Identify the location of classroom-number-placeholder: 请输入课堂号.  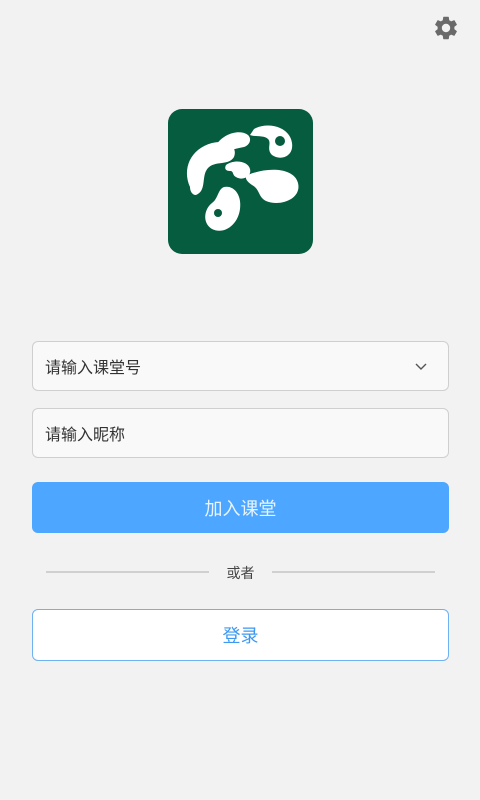
(93, 367).